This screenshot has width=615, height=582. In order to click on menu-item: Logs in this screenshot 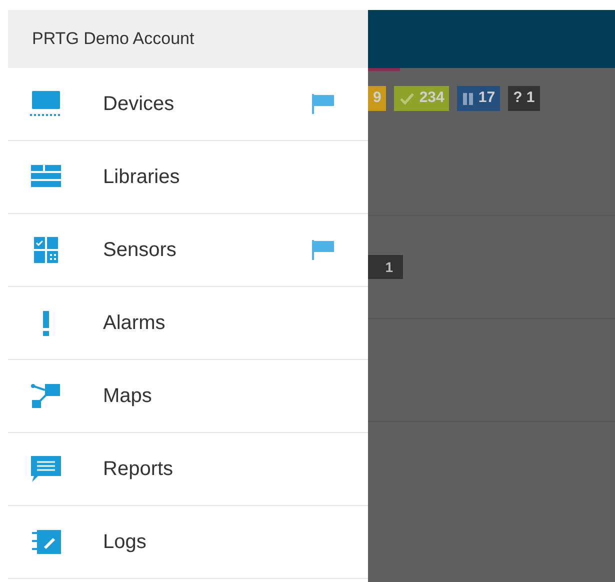, I will do `click(188, 542)`.